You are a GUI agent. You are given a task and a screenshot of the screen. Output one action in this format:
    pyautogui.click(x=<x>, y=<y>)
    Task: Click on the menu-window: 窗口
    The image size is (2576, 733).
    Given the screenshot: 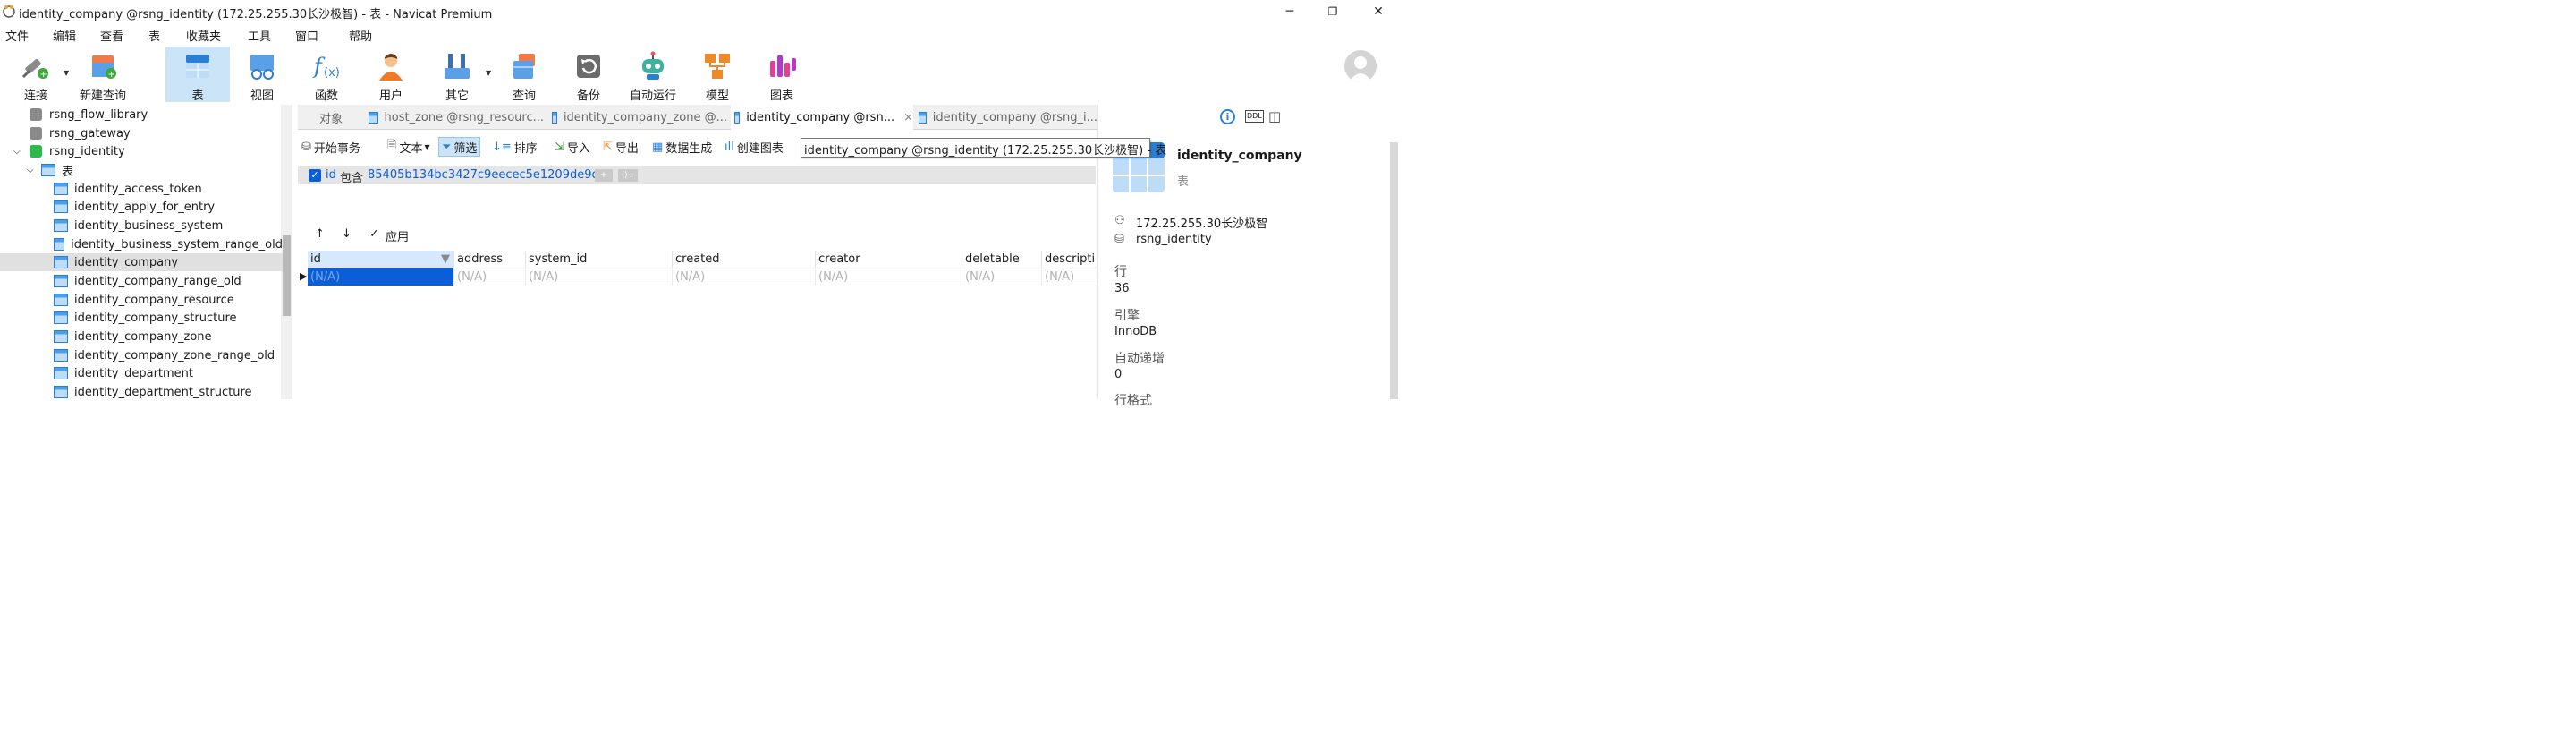 What is the action you would take?
    pyautogui.click(x=306, y=36)
    